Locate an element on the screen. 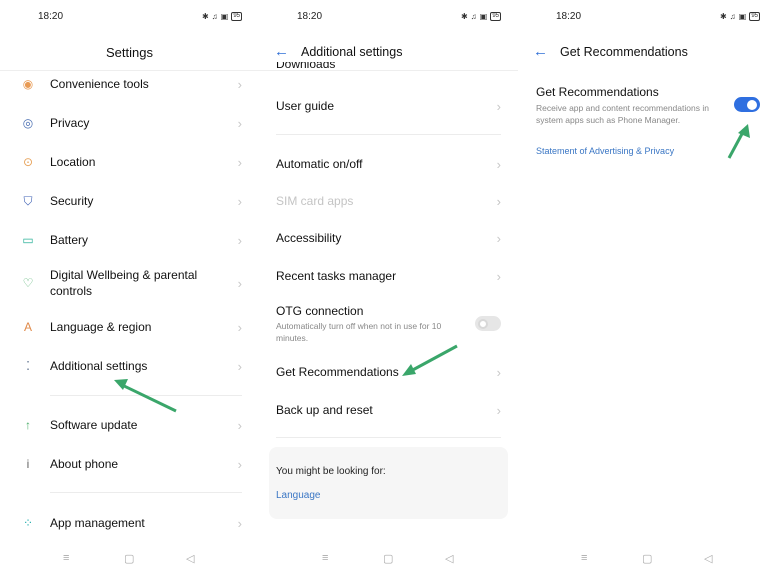 This screenshot has width=777, height=576. list-item-get-recommendations: Get Recommendations › is located at coordinates (388, 372).